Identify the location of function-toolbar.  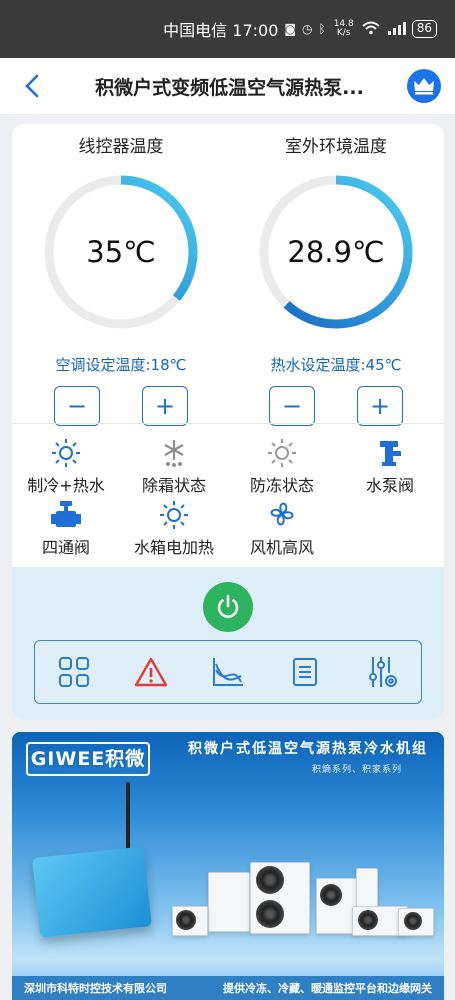
(228, 672).